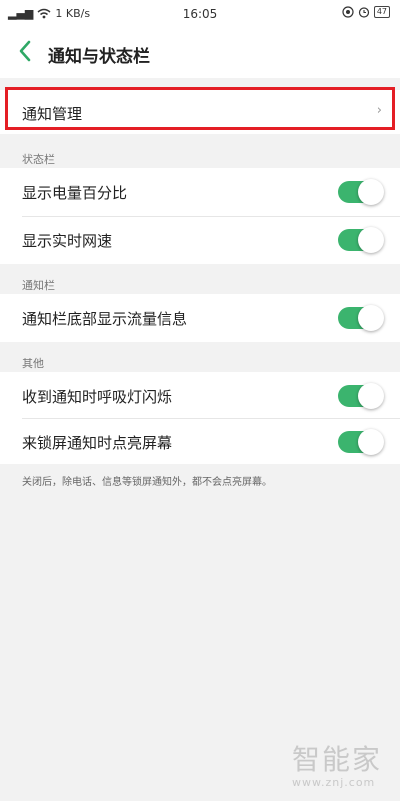  What do you see at coordinates (33, 363) in the screenshot?
I see `section-title-other: 其他` at bounding box center [33, 363].